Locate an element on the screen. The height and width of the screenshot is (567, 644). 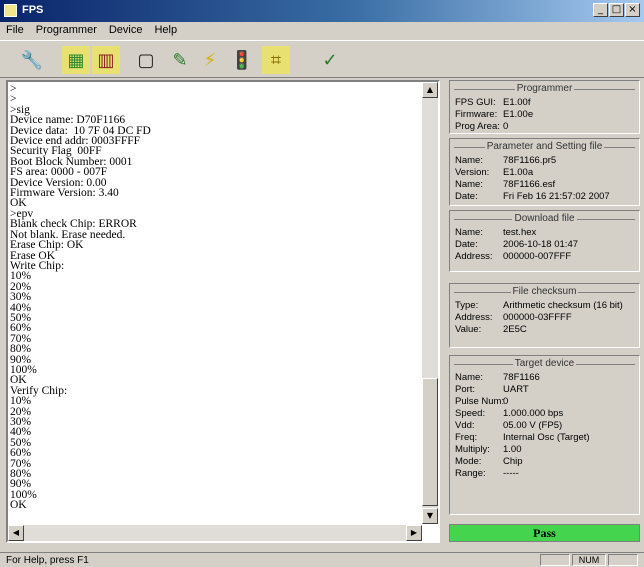
param-name-value: 78F1166.pr5 is located at coordinates (530, 160).